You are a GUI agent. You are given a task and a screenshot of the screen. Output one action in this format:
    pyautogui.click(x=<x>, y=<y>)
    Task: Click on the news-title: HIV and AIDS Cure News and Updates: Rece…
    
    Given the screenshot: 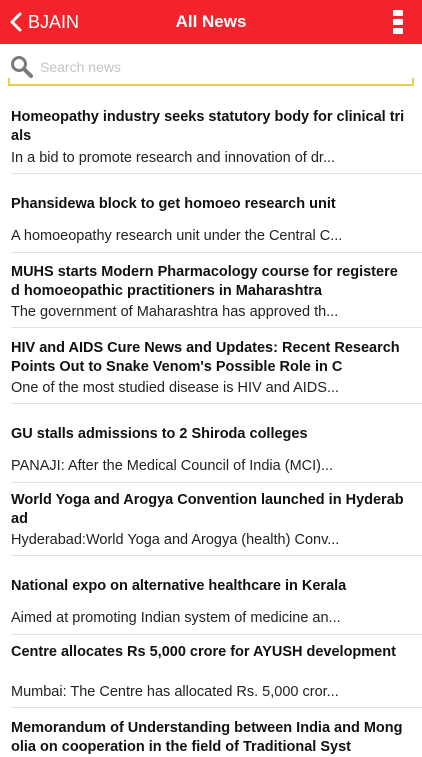 What is the action you would take?
    pyautogui.click(x=205, y=357)
    